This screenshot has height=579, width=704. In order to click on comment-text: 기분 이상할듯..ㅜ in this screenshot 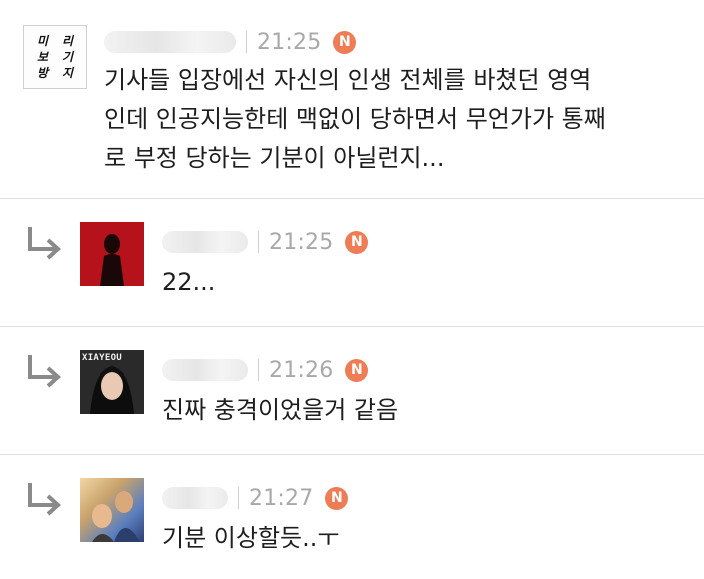, I will do `click(251, 538)`.